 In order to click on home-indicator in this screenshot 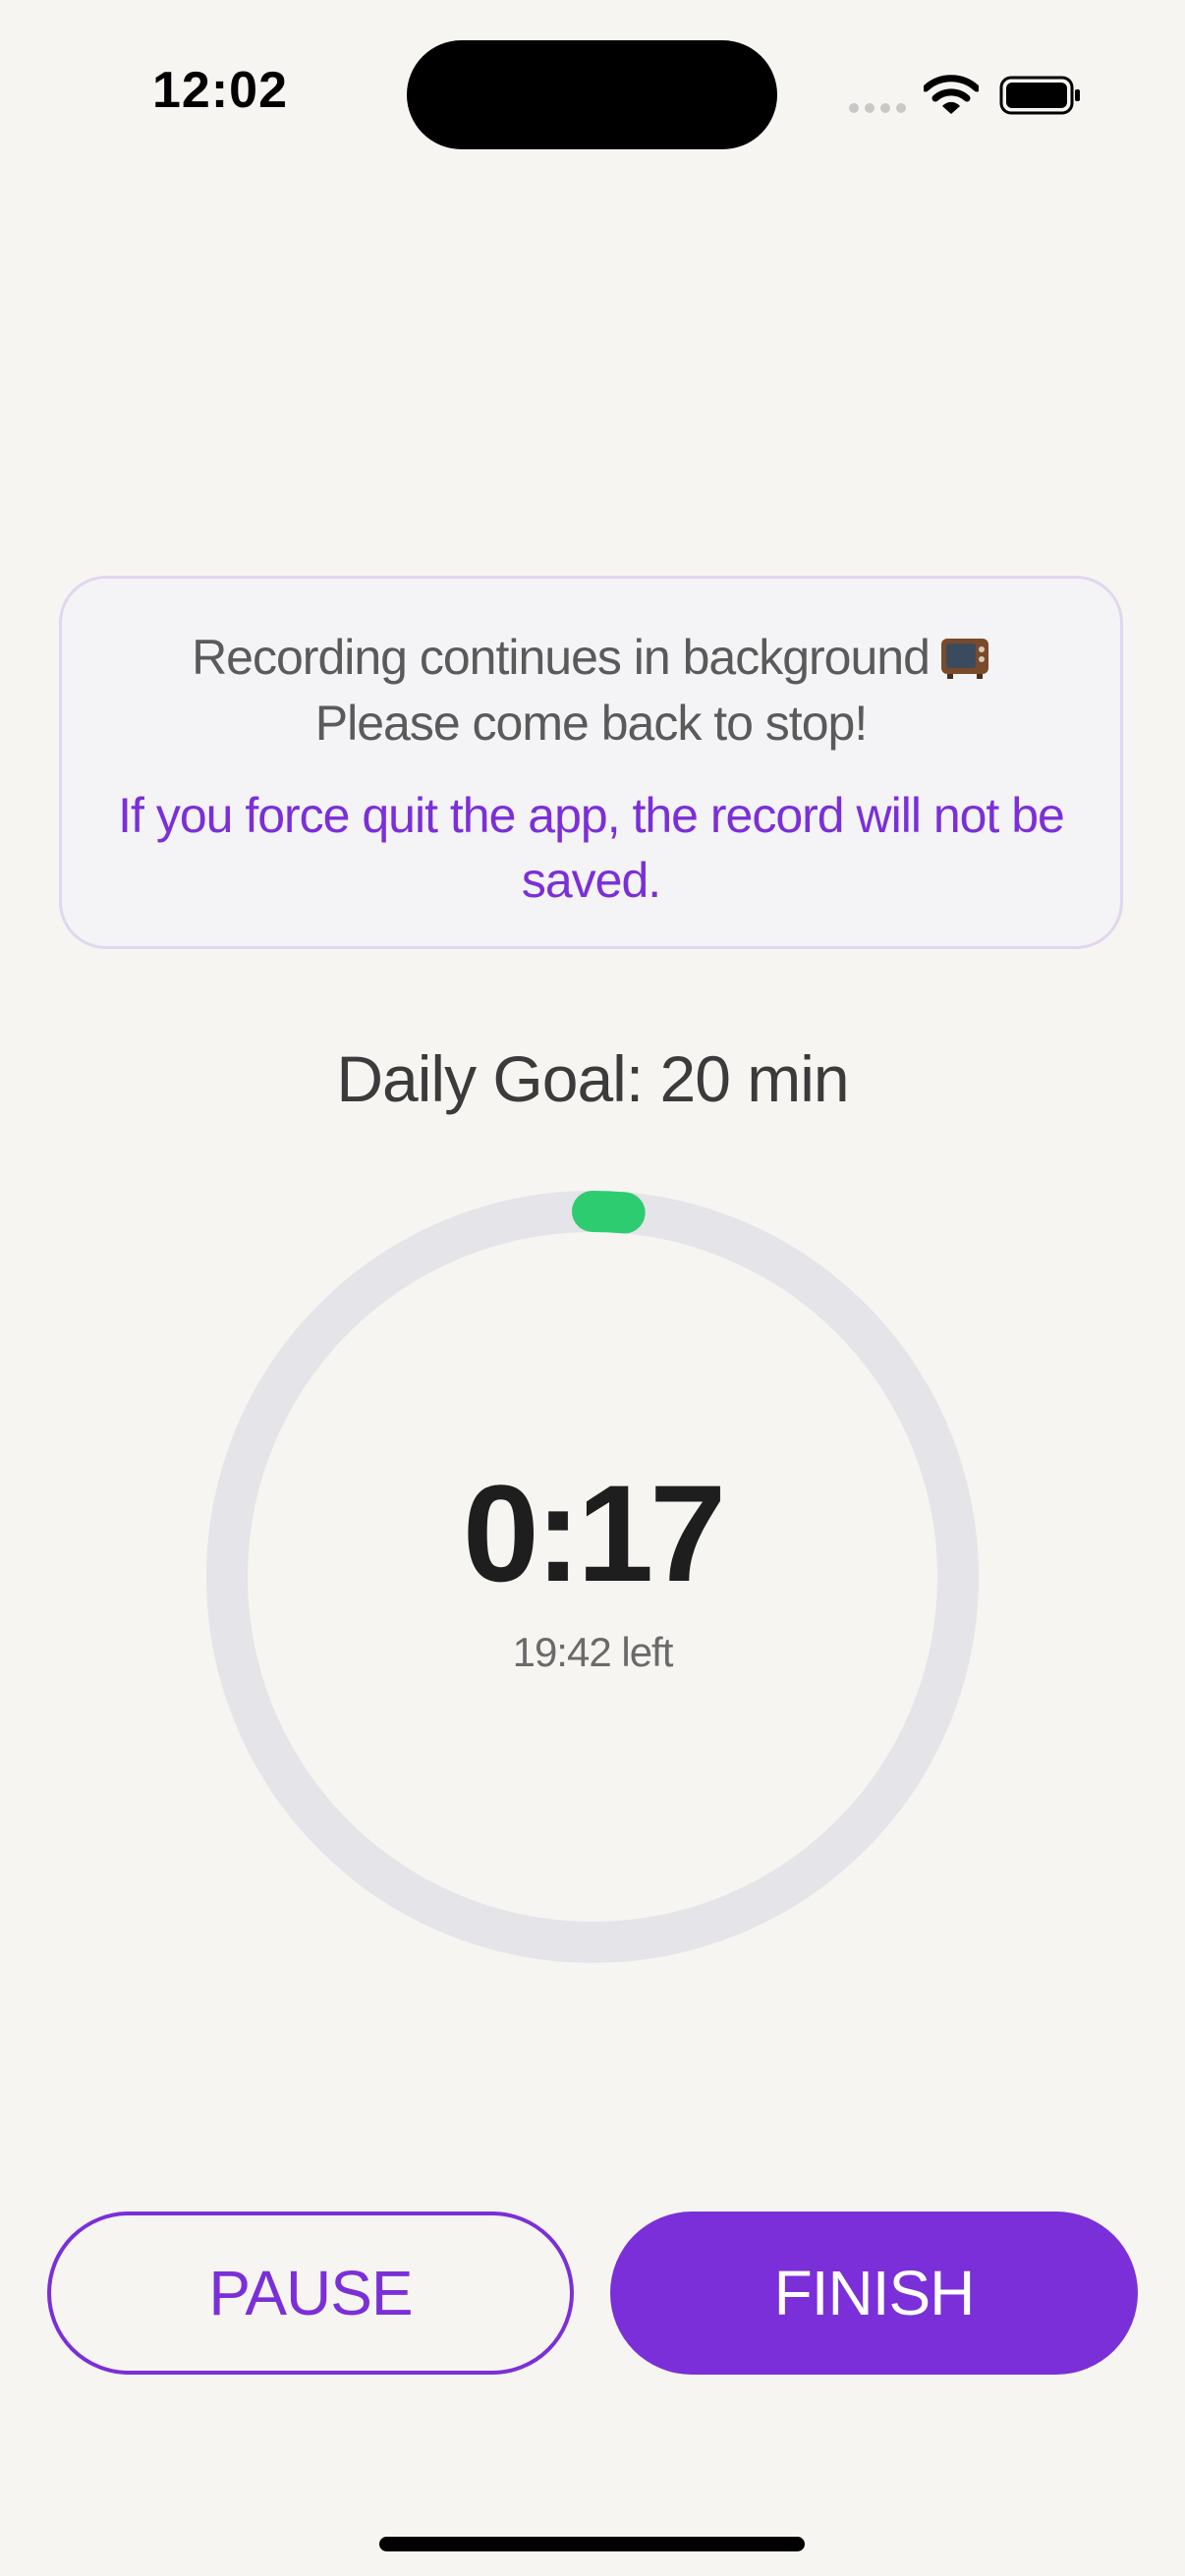, I will do `click(592, 2544)`.